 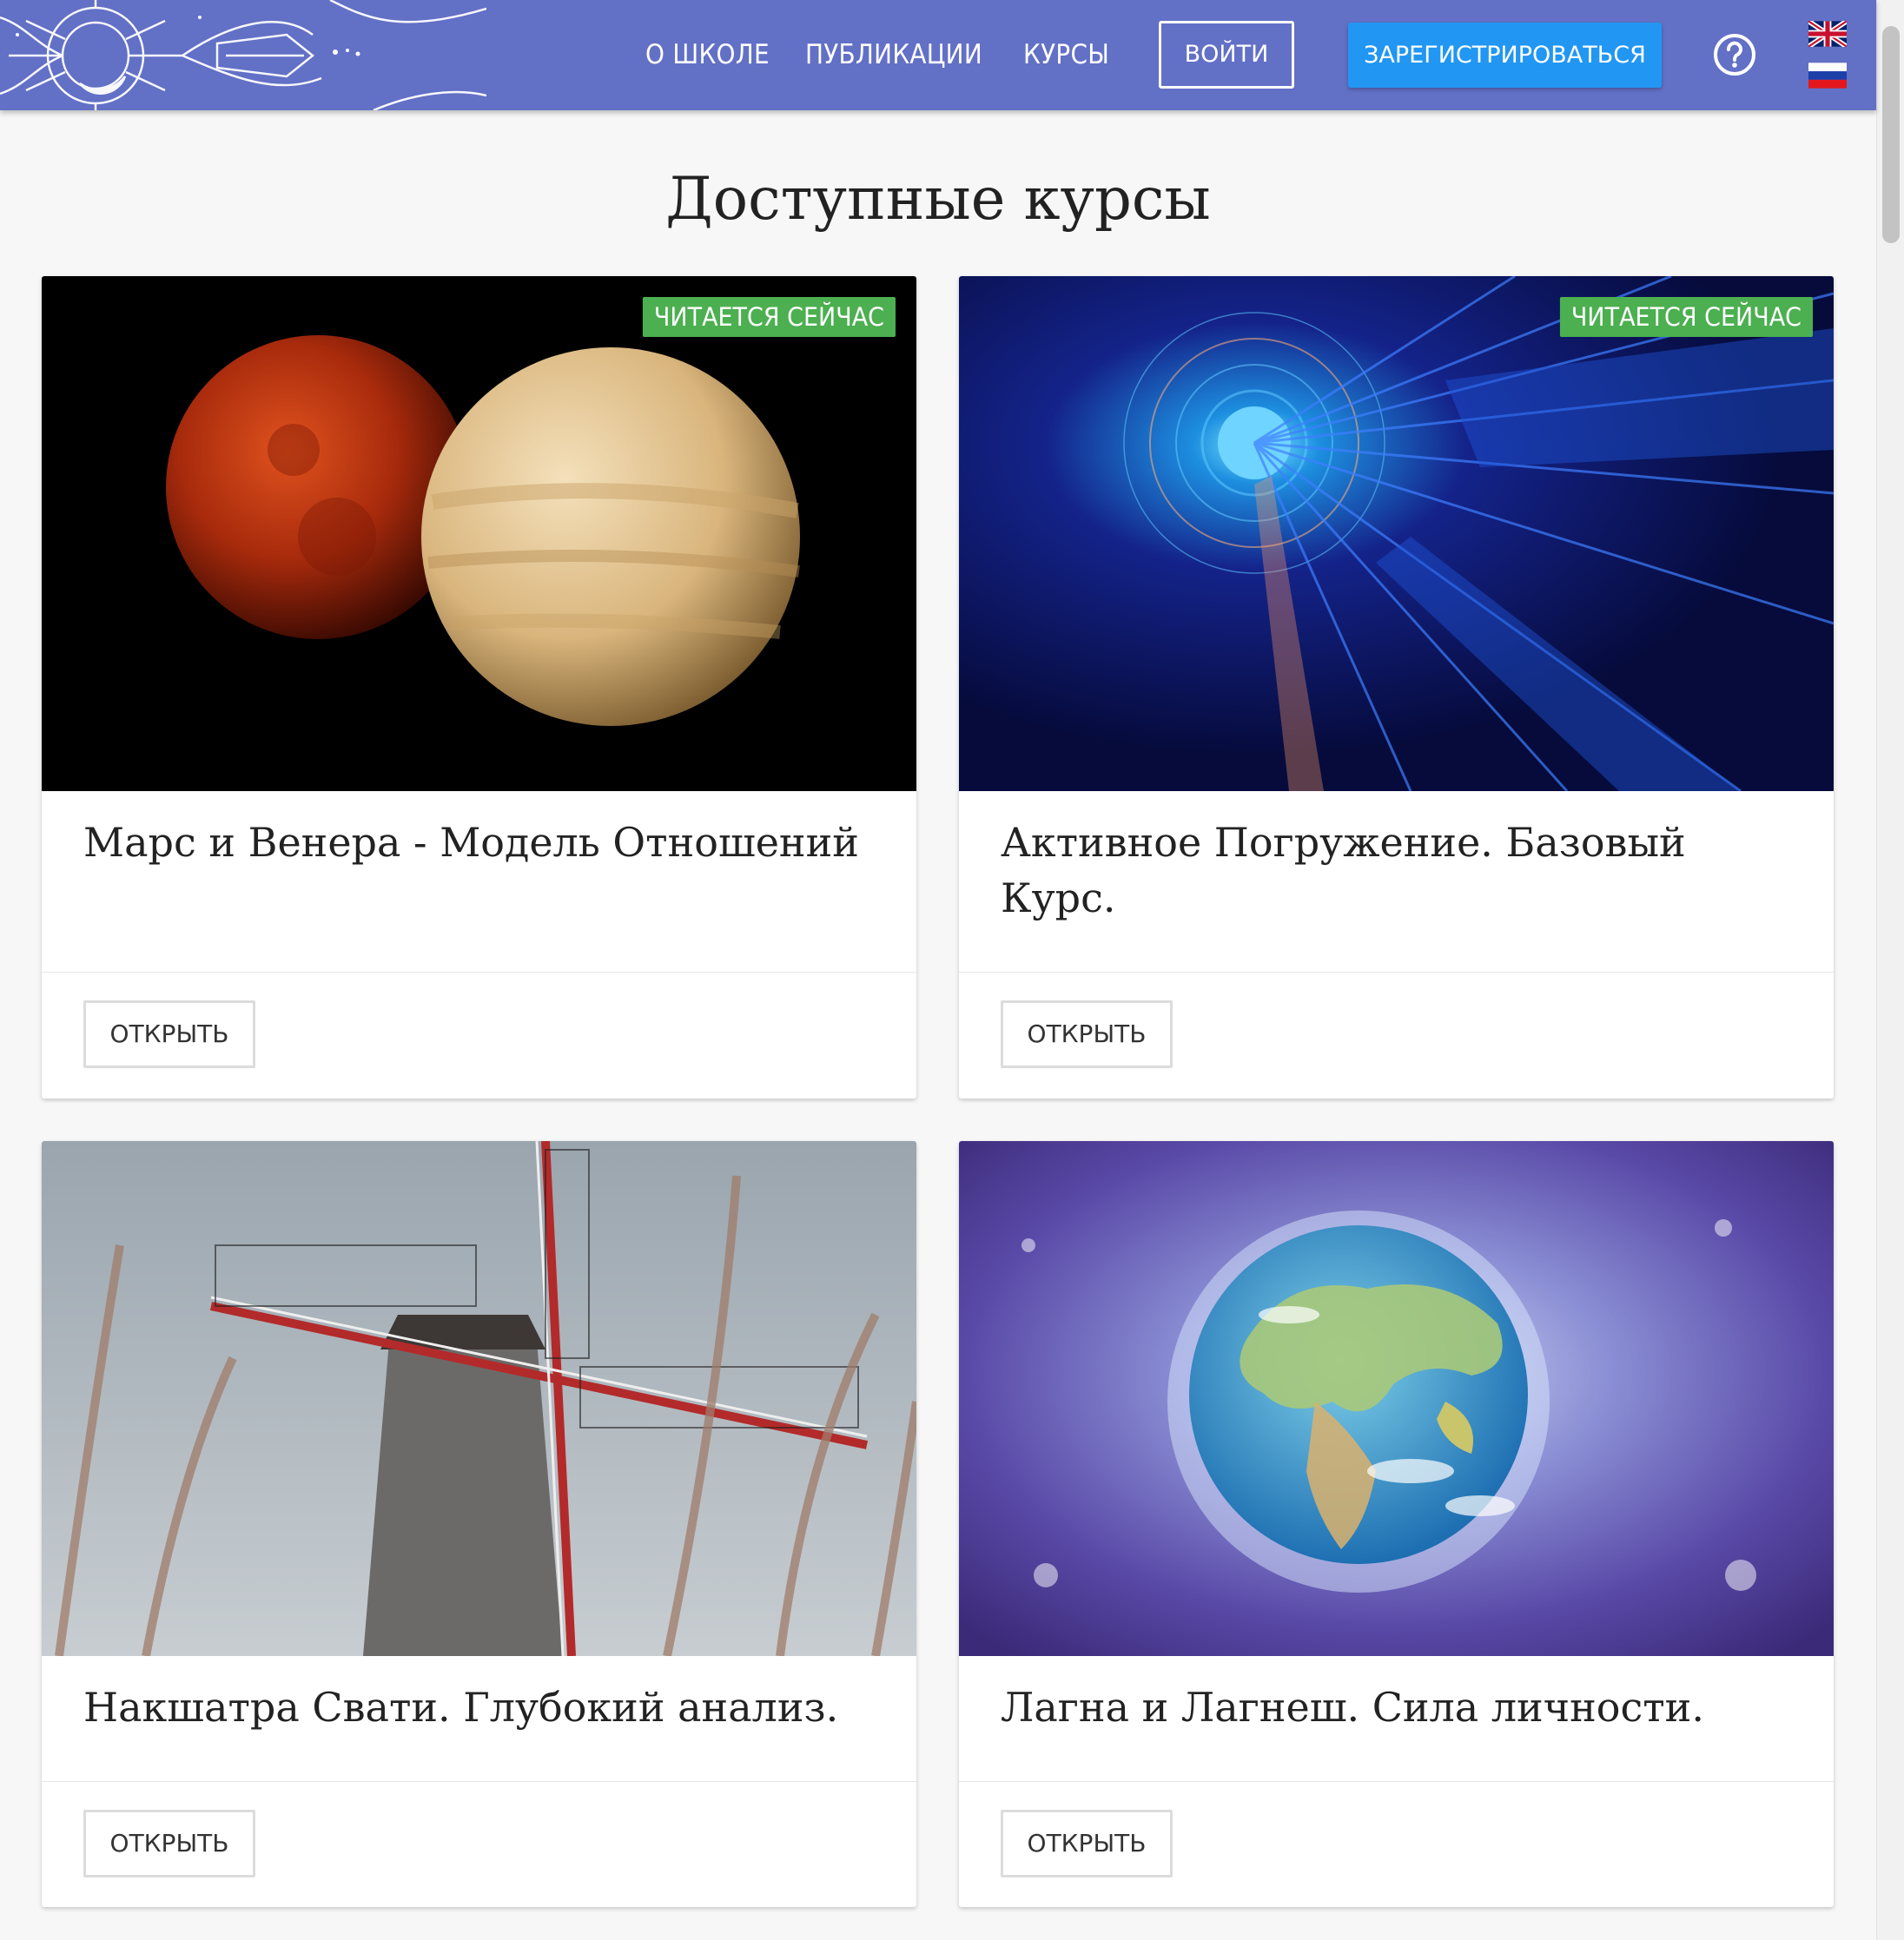 I want to click on login-button: ВОЙТИ, so click(x=1226, y=55).